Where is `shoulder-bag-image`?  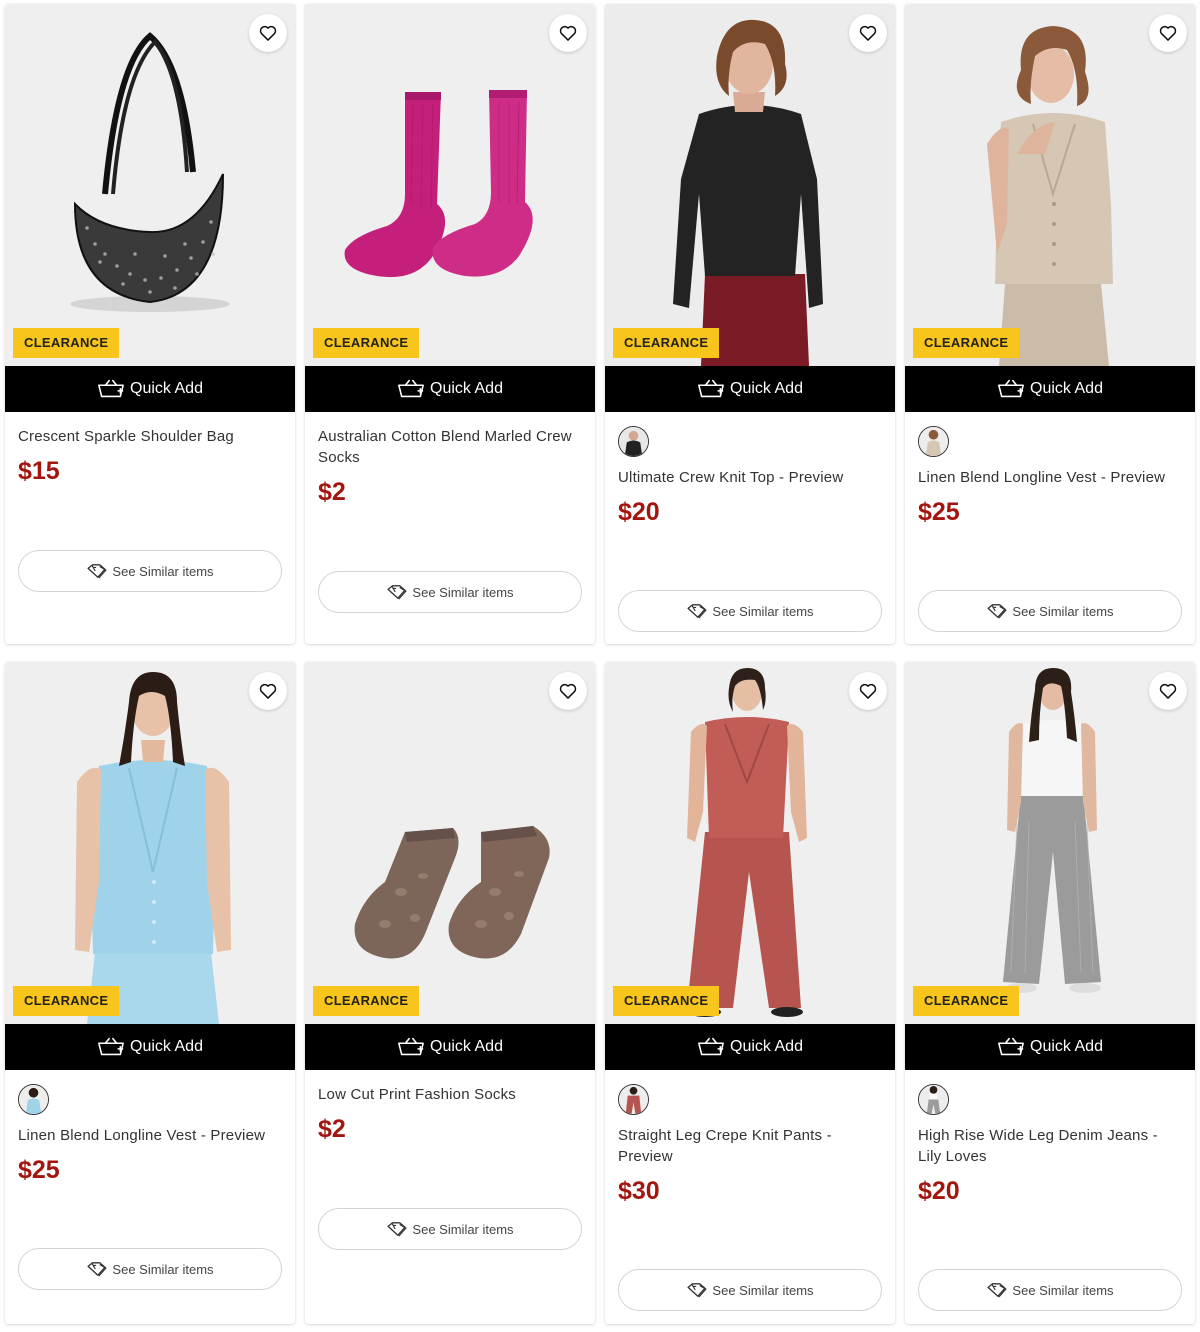
shoulder-bag-image is located at coordinates (150, 185).